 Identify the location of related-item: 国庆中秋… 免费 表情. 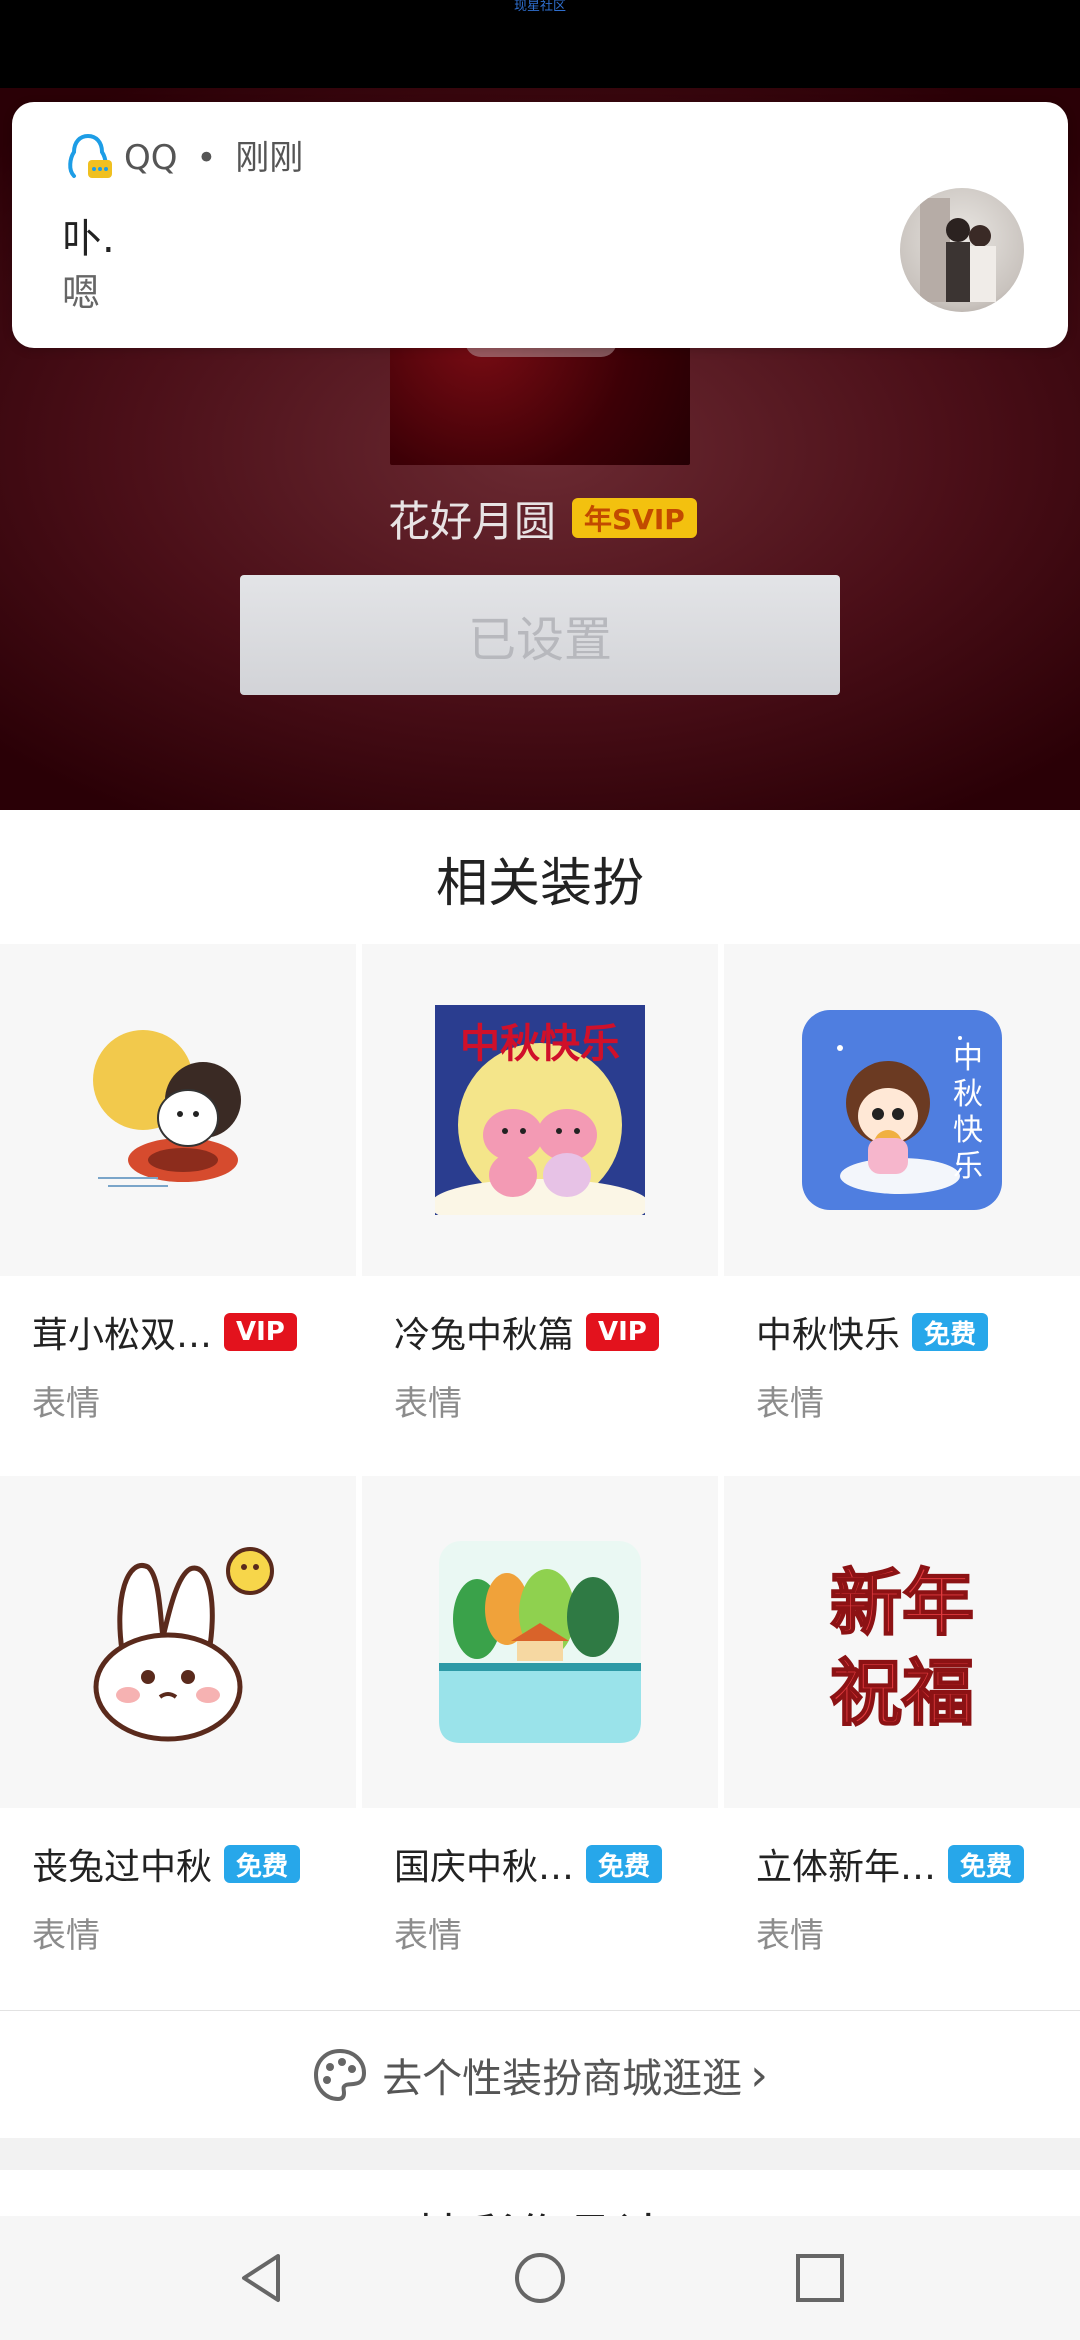
(540, 1716).